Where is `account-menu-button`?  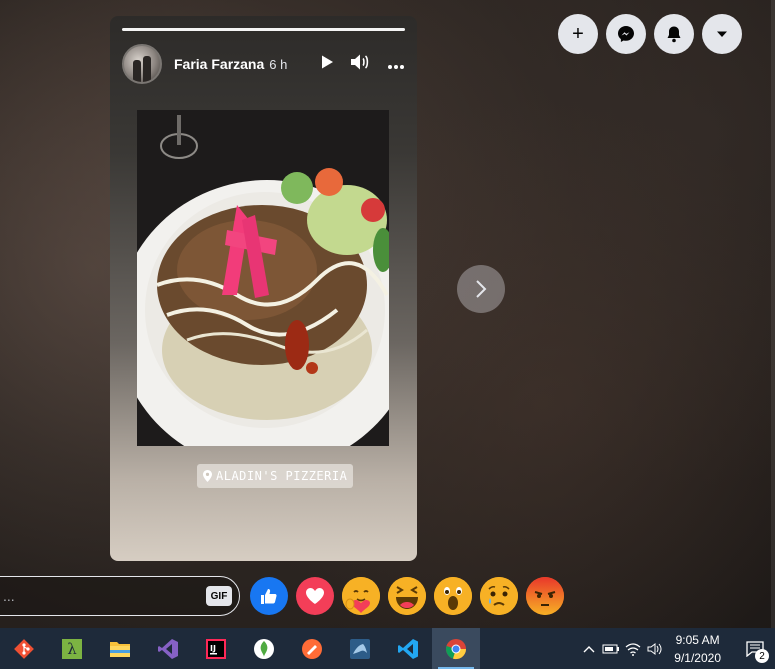
account-menu-button is located at coordinates (722, 34).